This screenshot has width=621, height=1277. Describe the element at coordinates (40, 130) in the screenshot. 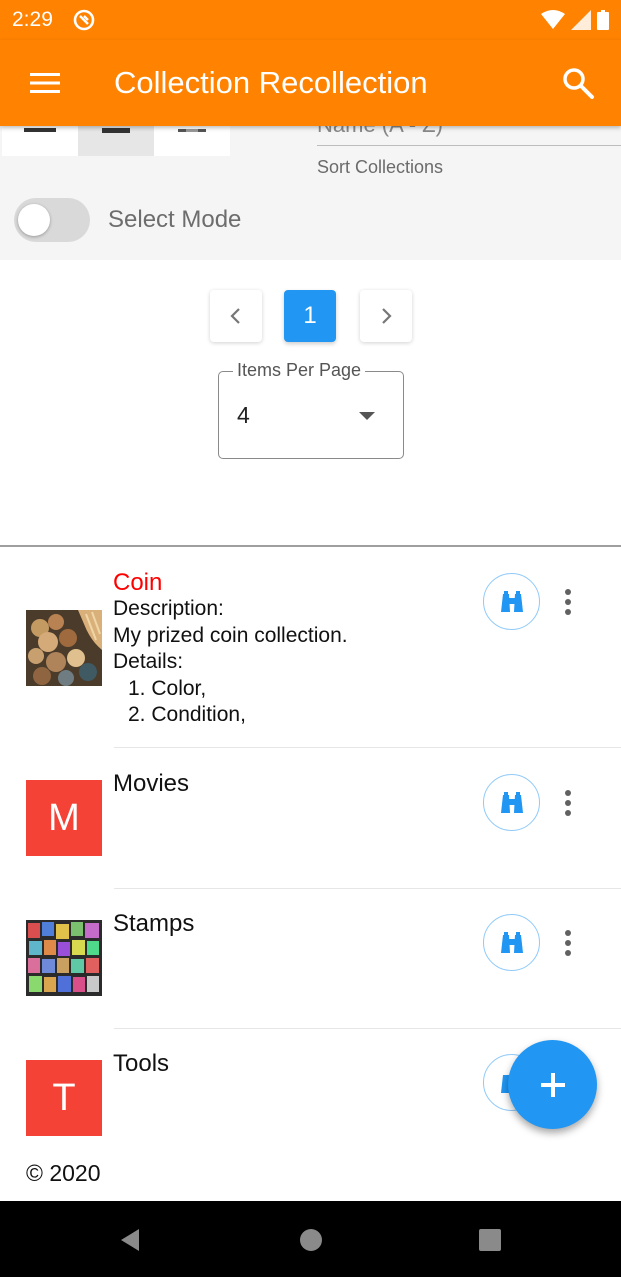

I see `list-view-icon` at that location.